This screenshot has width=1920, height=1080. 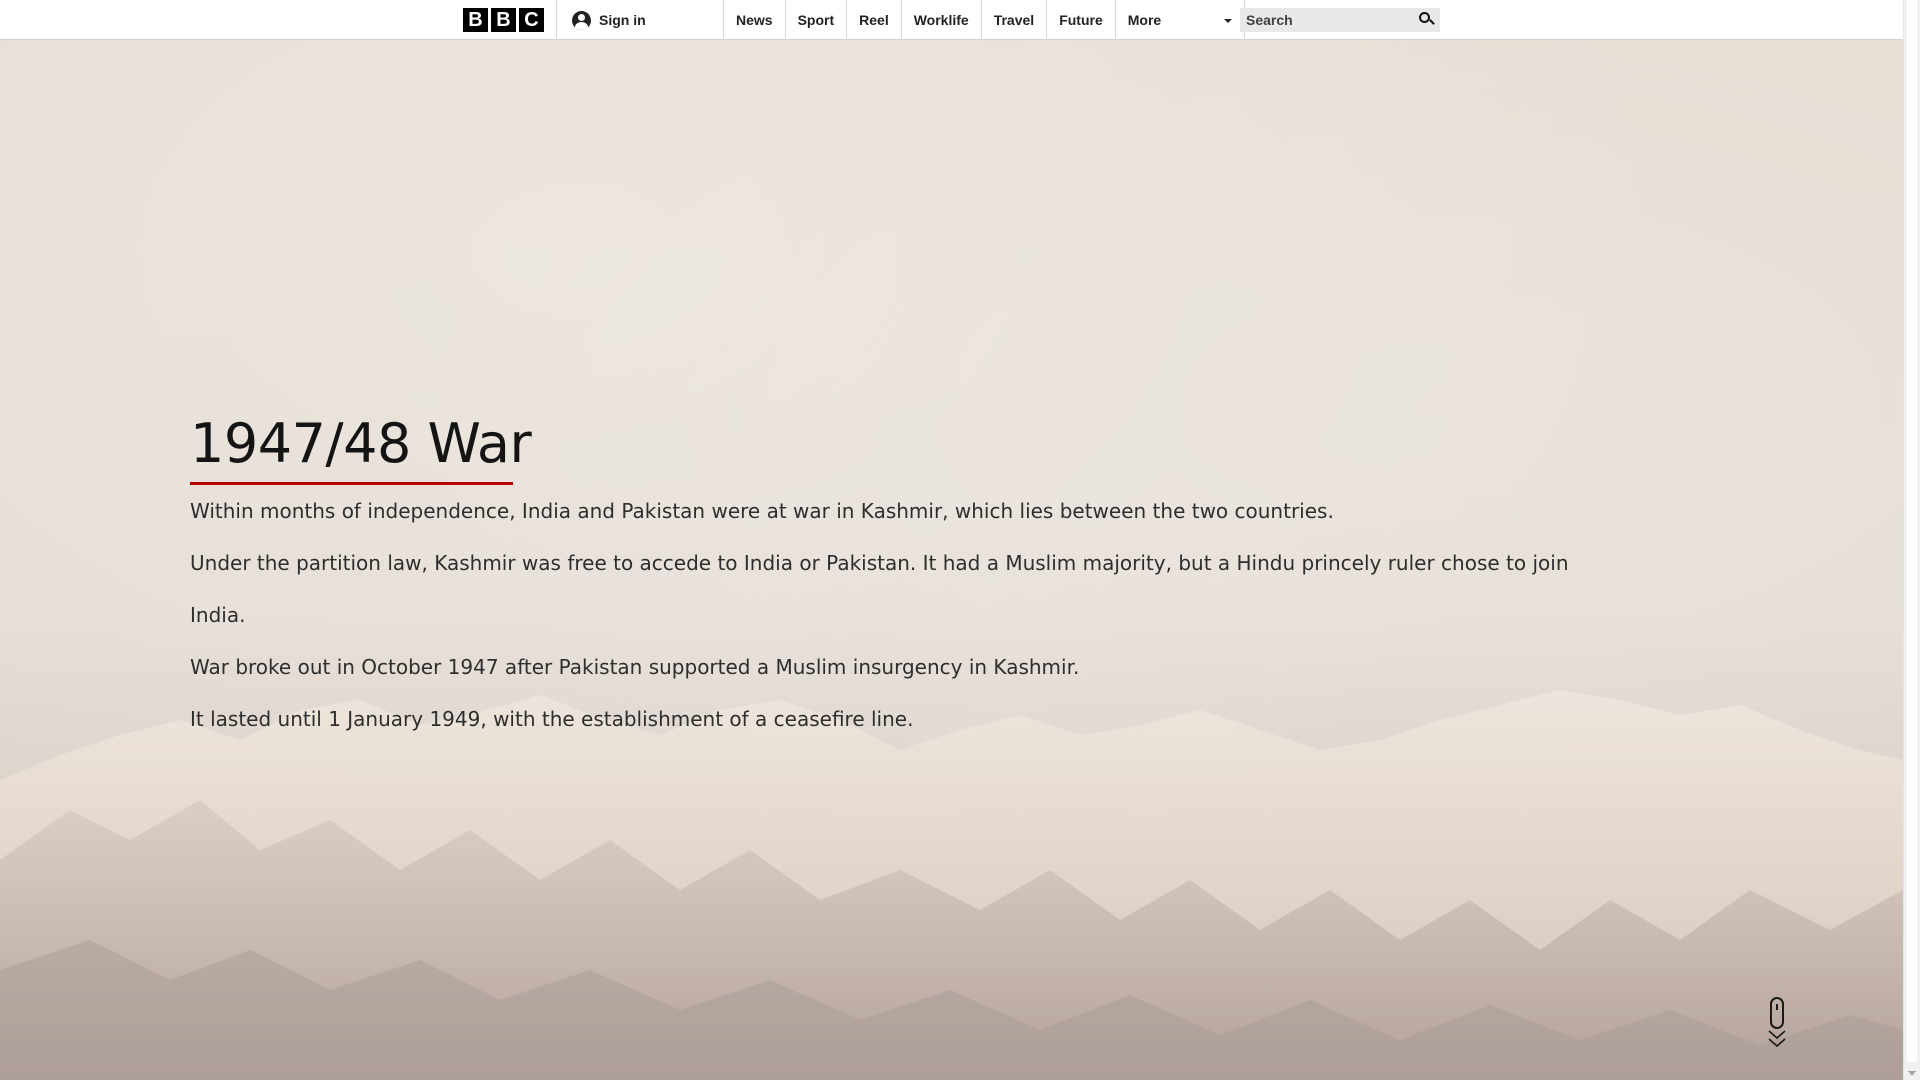 What do you see at coordinates (1912, 1073) in the screenshot?
I see `scroll-down-arrow-icon` at bounding box center [1912, 1073].